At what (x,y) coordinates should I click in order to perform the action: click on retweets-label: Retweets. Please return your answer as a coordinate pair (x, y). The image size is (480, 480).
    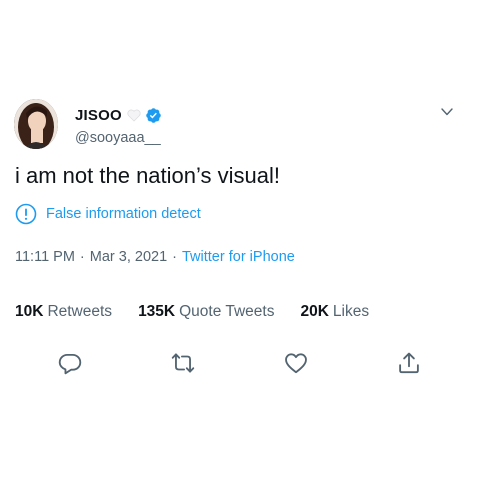
    Looking at the image, I should click on (80, 311).